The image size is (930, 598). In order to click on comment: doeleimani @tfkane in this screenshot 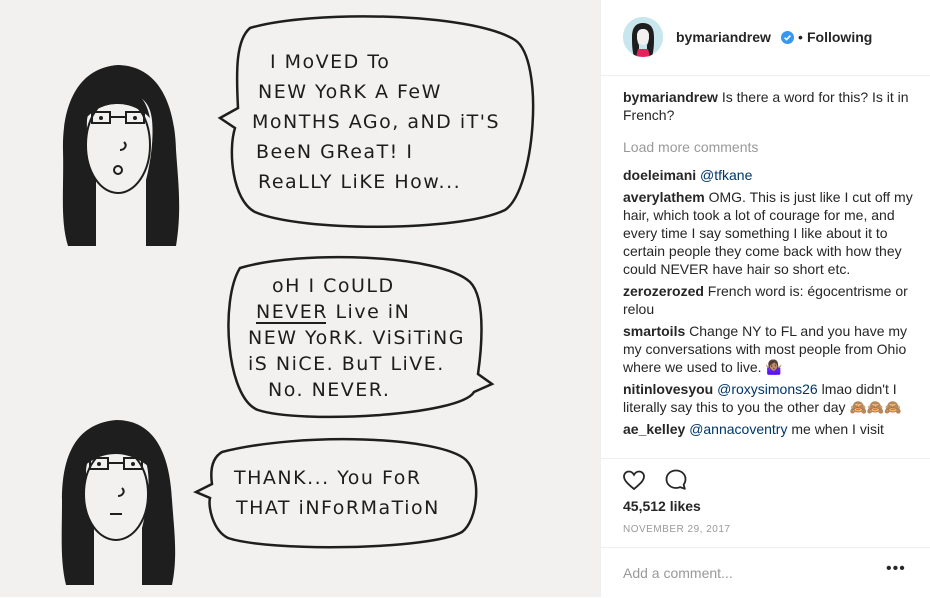, I will do `click(768, 175)`.